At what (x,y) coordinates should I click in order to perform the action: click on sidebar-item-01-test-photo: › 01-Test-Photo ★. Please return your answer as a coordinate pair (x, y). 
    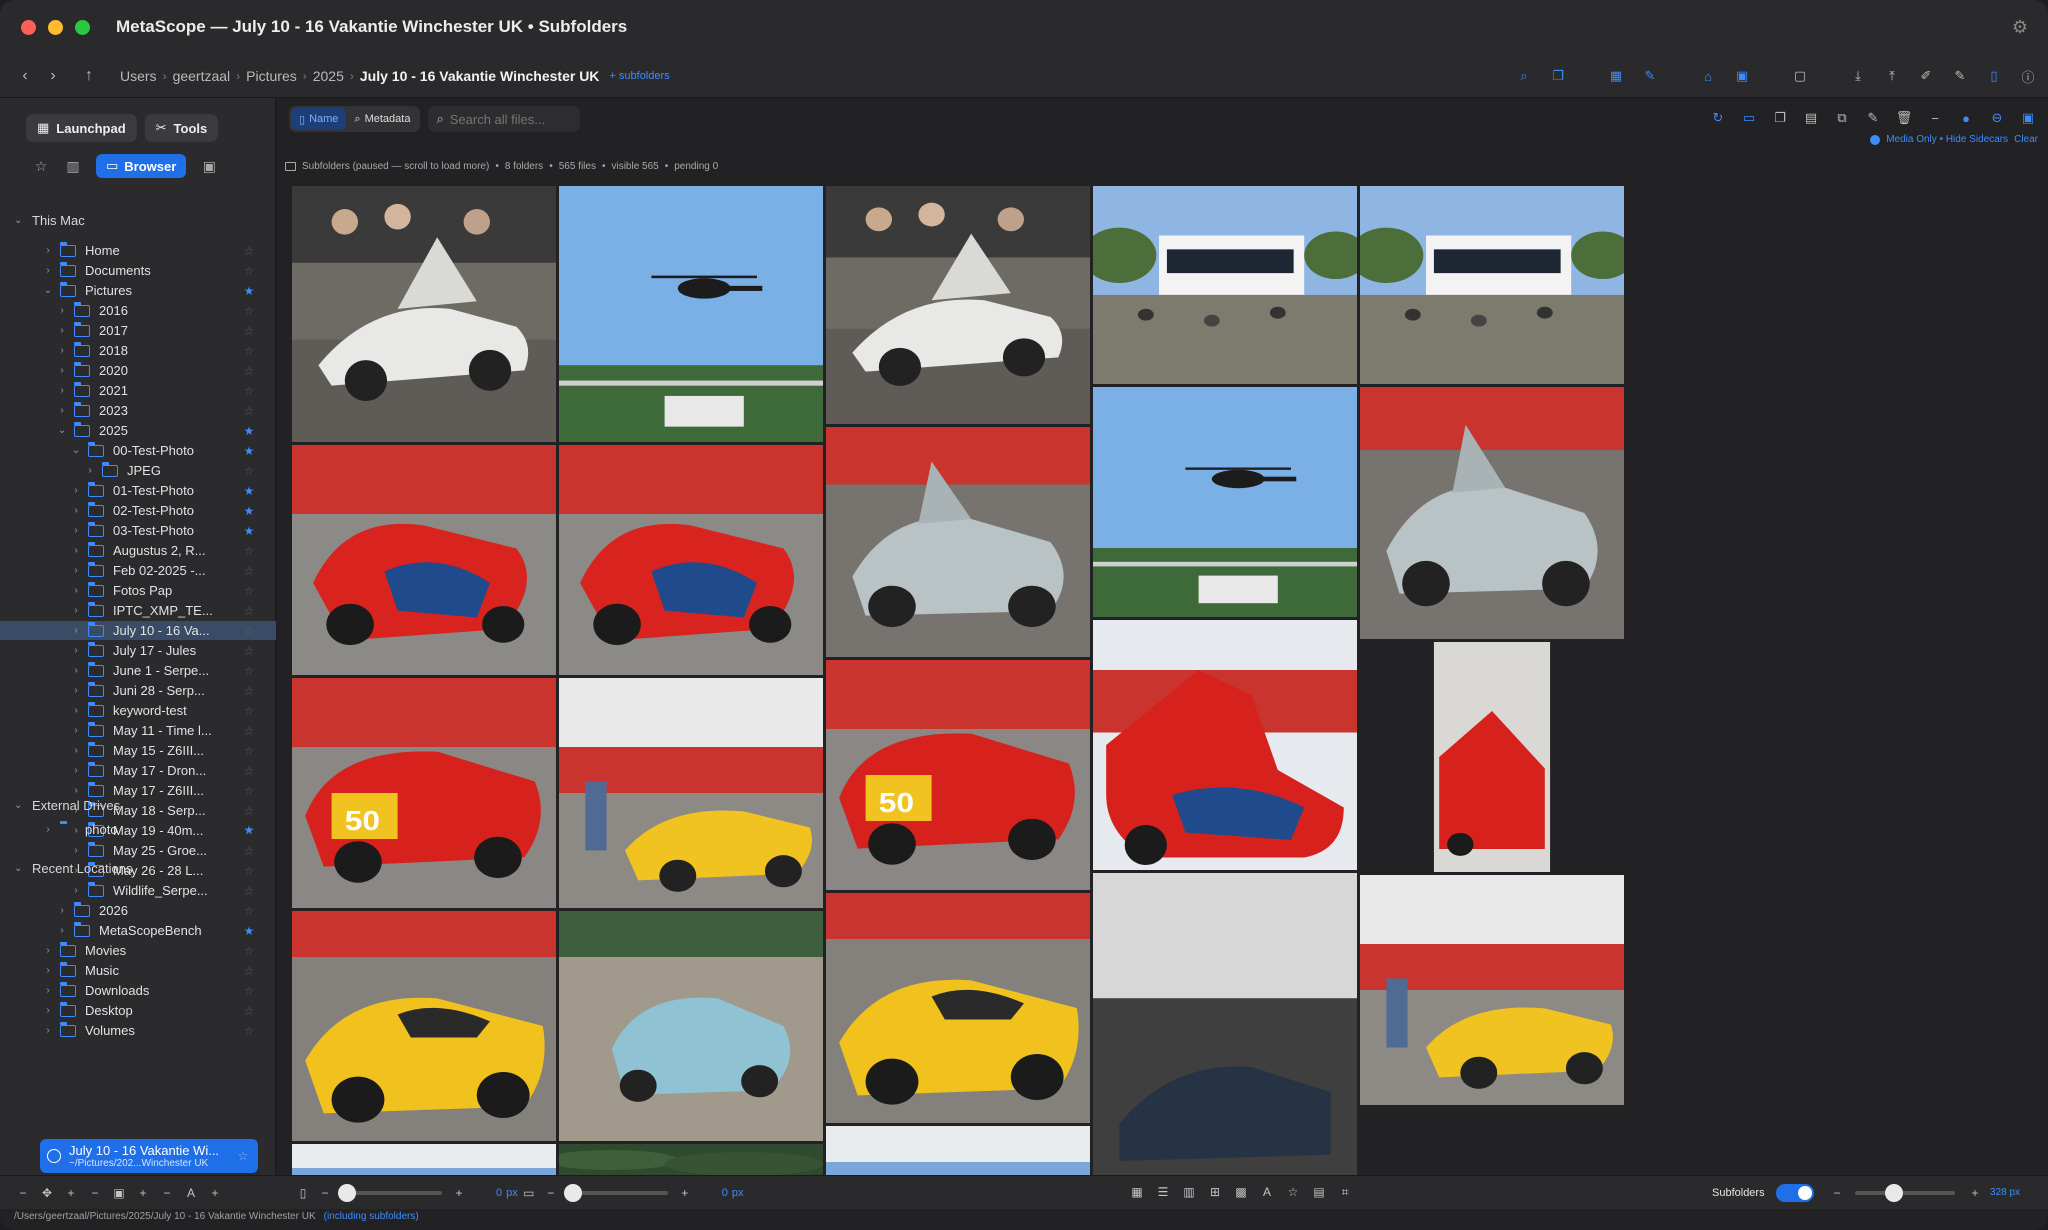
    Looking at the image, I should click on (138, 490).